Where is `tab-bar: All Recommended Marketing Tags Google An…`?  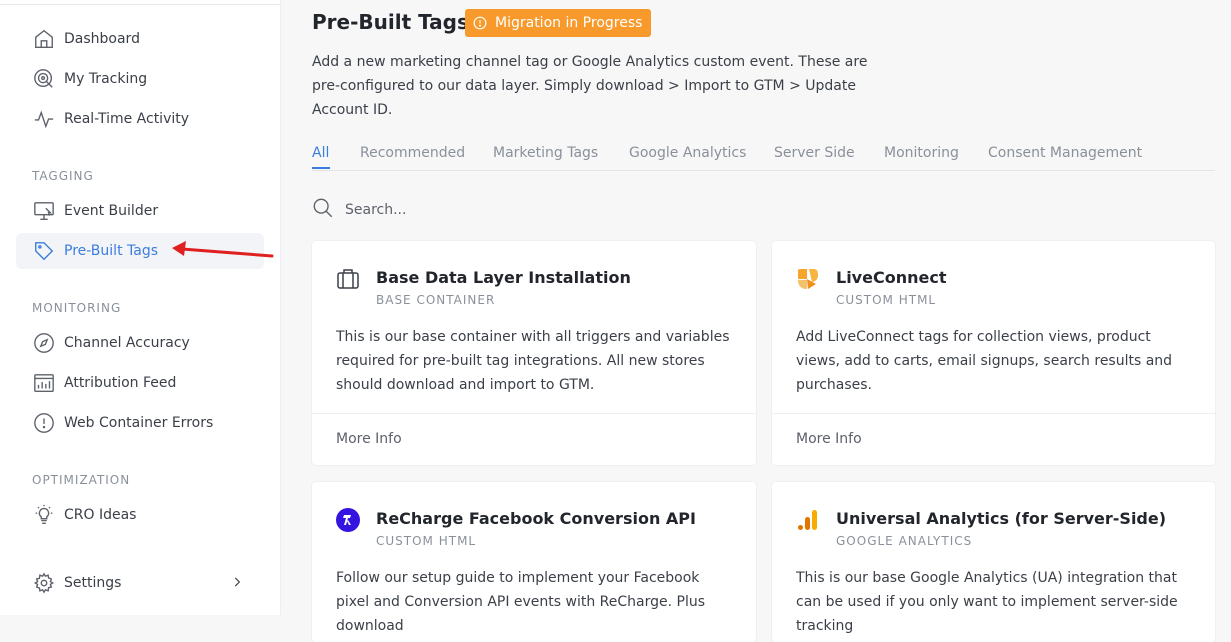
tab-bar: All Recommended Marketing Tags Google An… is located at coordinates (763, 156).